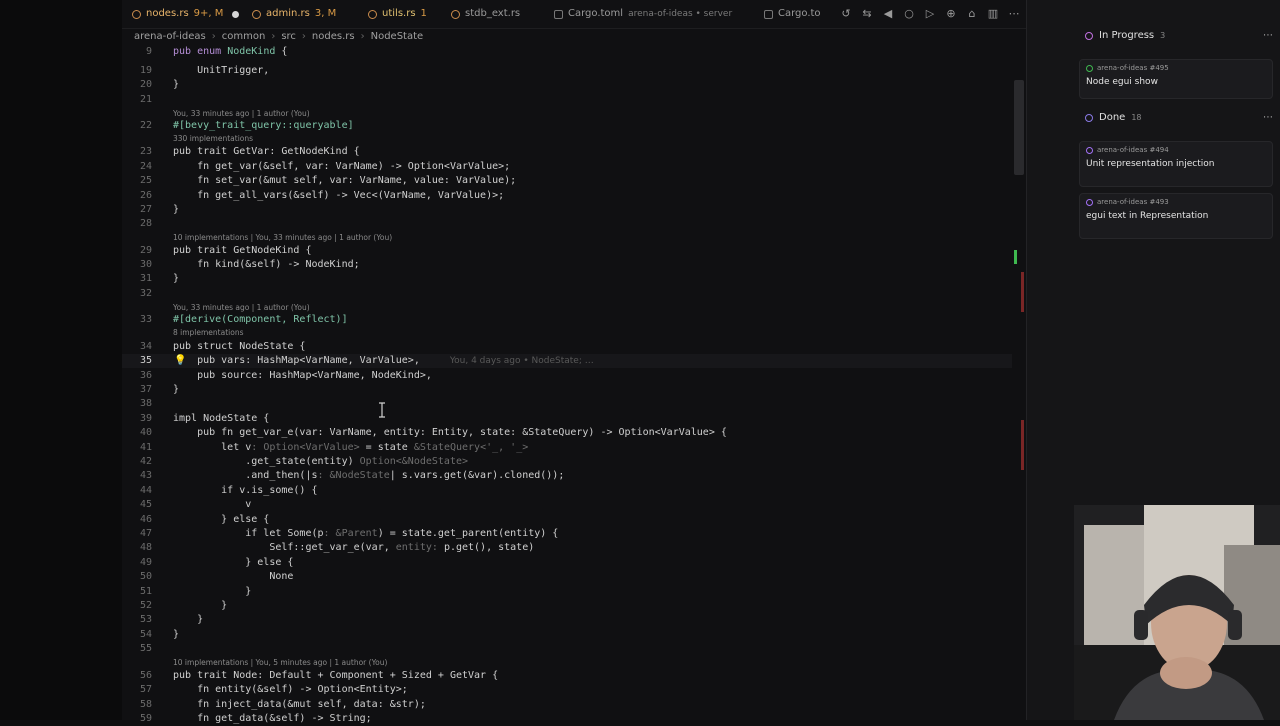 This screenshot has width=1280, height=726. What do you see at coordinates (574, 606) in the screenshot?
I see `code-line: 52 }` at bounding box center [574, 606].